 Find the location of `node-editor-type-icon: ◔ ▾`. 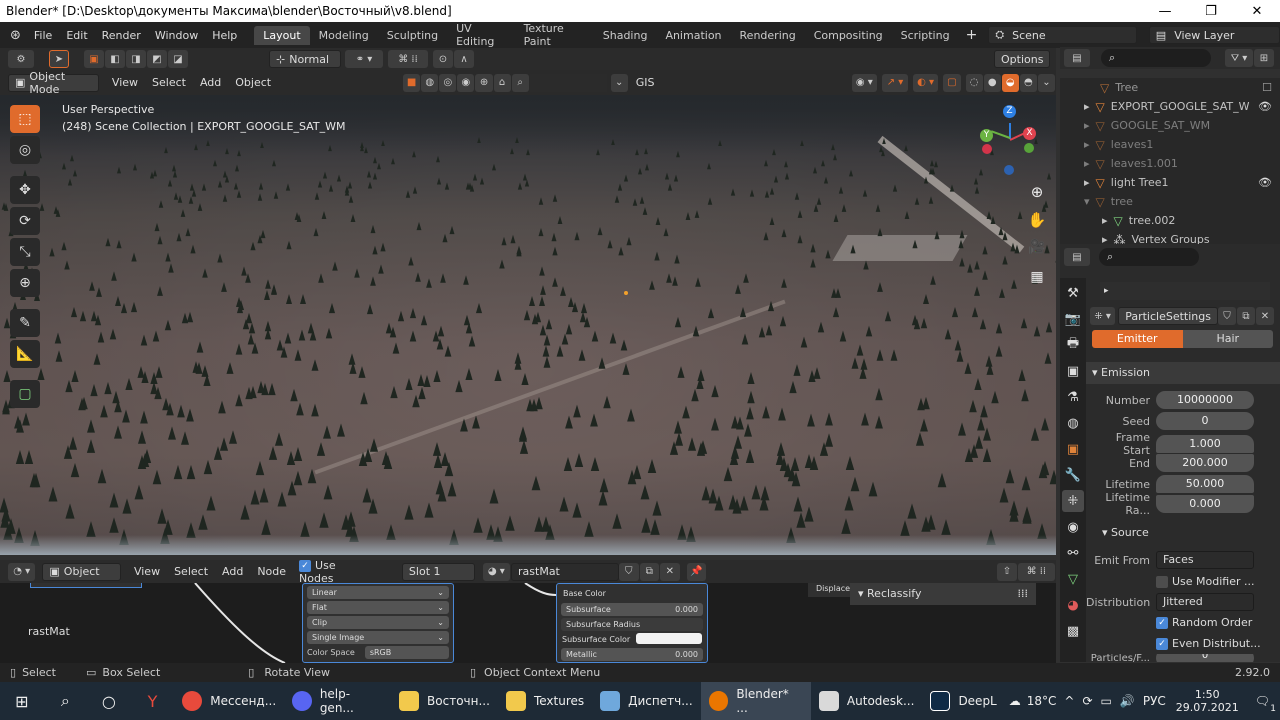

node-editor-type-icon: ◔ ▾ is located at coordinates (22, 571).